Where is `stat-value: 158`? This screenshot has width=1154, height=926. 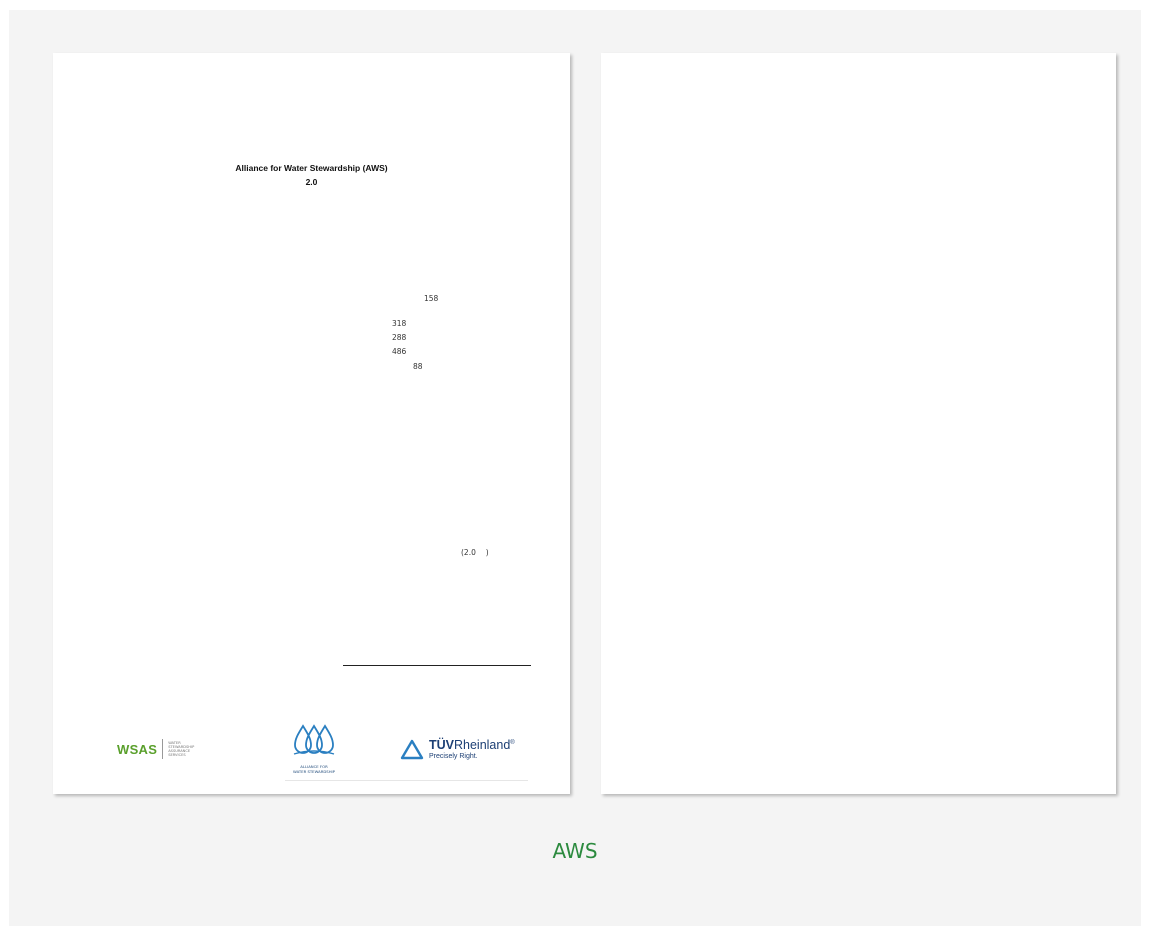 stat-value: 158 is located at coordinates (431, 298).